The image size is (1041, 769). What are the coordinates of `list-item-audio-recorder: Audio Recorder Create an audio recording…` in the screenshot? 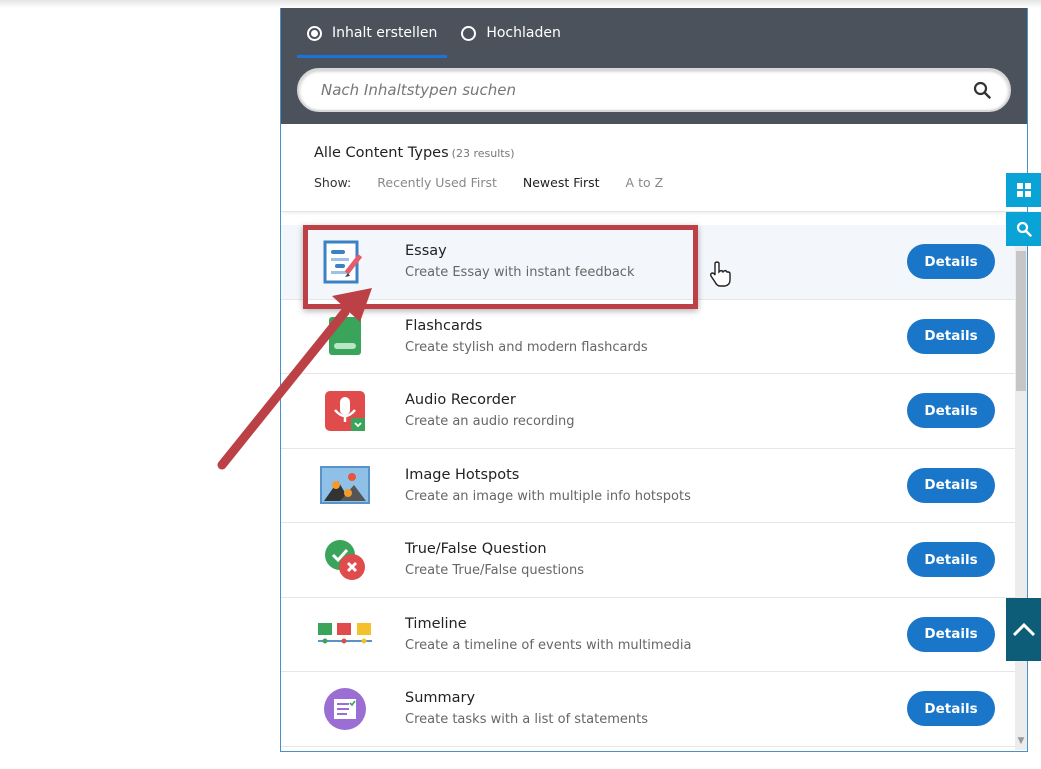 It's located at (648, 411).